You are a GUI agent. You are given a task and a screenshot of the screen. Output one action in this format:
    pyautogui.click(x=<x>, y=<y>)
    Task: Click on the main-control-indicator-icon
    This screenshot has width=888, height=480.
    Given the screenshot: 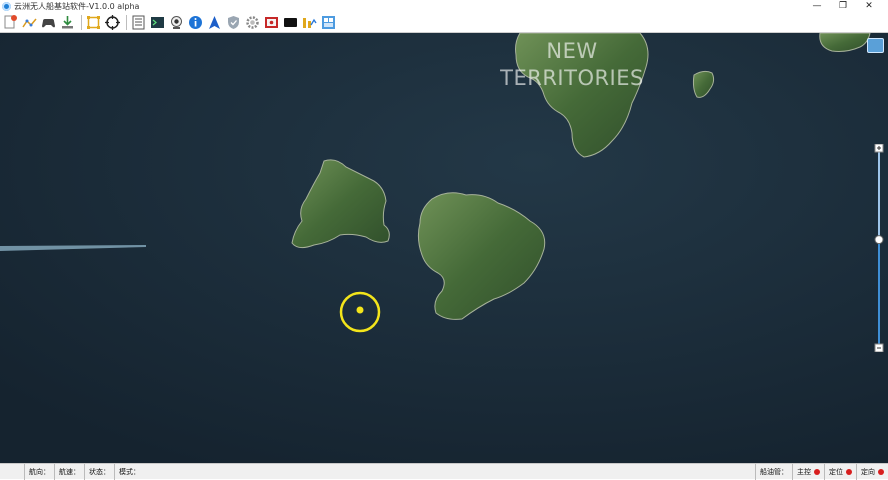 What is the action you would take?
    pyautogui.click(x=817, y=471)
    